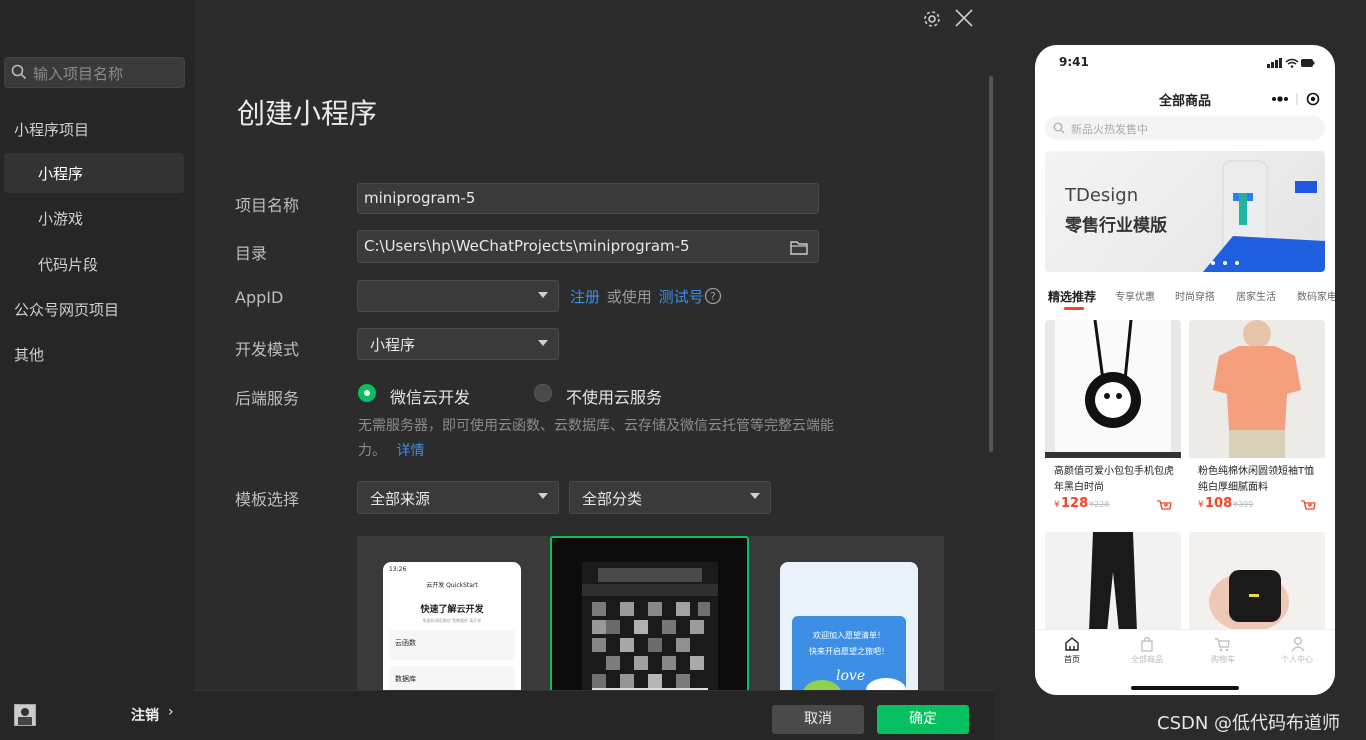 Image resolution: width=1366 pixels, height=740 pixels. Describe the element at coordinates (1072, 659) in the screenshot. I see `tabbar-home: 首页` at that location.